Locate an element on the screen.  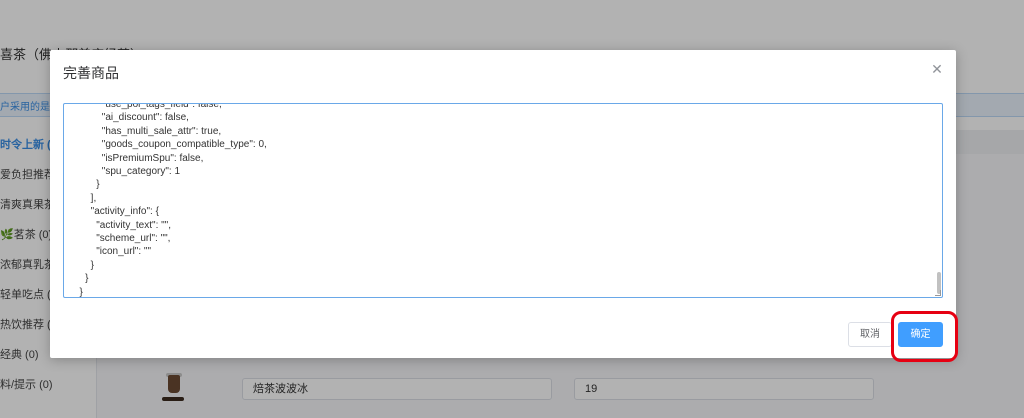
resize-handle-icon is located at coordinates (938, 293).